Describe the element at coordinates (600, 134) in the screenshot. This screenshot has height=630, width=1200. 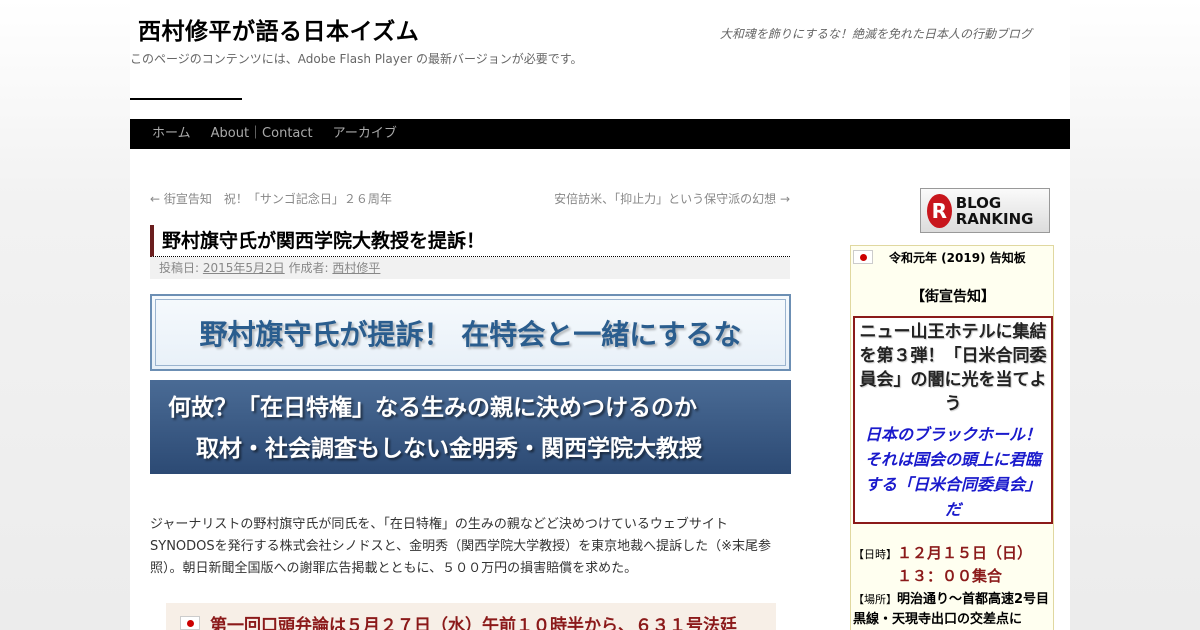
I see `main-nav: ホーム About｜Contact アーカイブ` at that location.